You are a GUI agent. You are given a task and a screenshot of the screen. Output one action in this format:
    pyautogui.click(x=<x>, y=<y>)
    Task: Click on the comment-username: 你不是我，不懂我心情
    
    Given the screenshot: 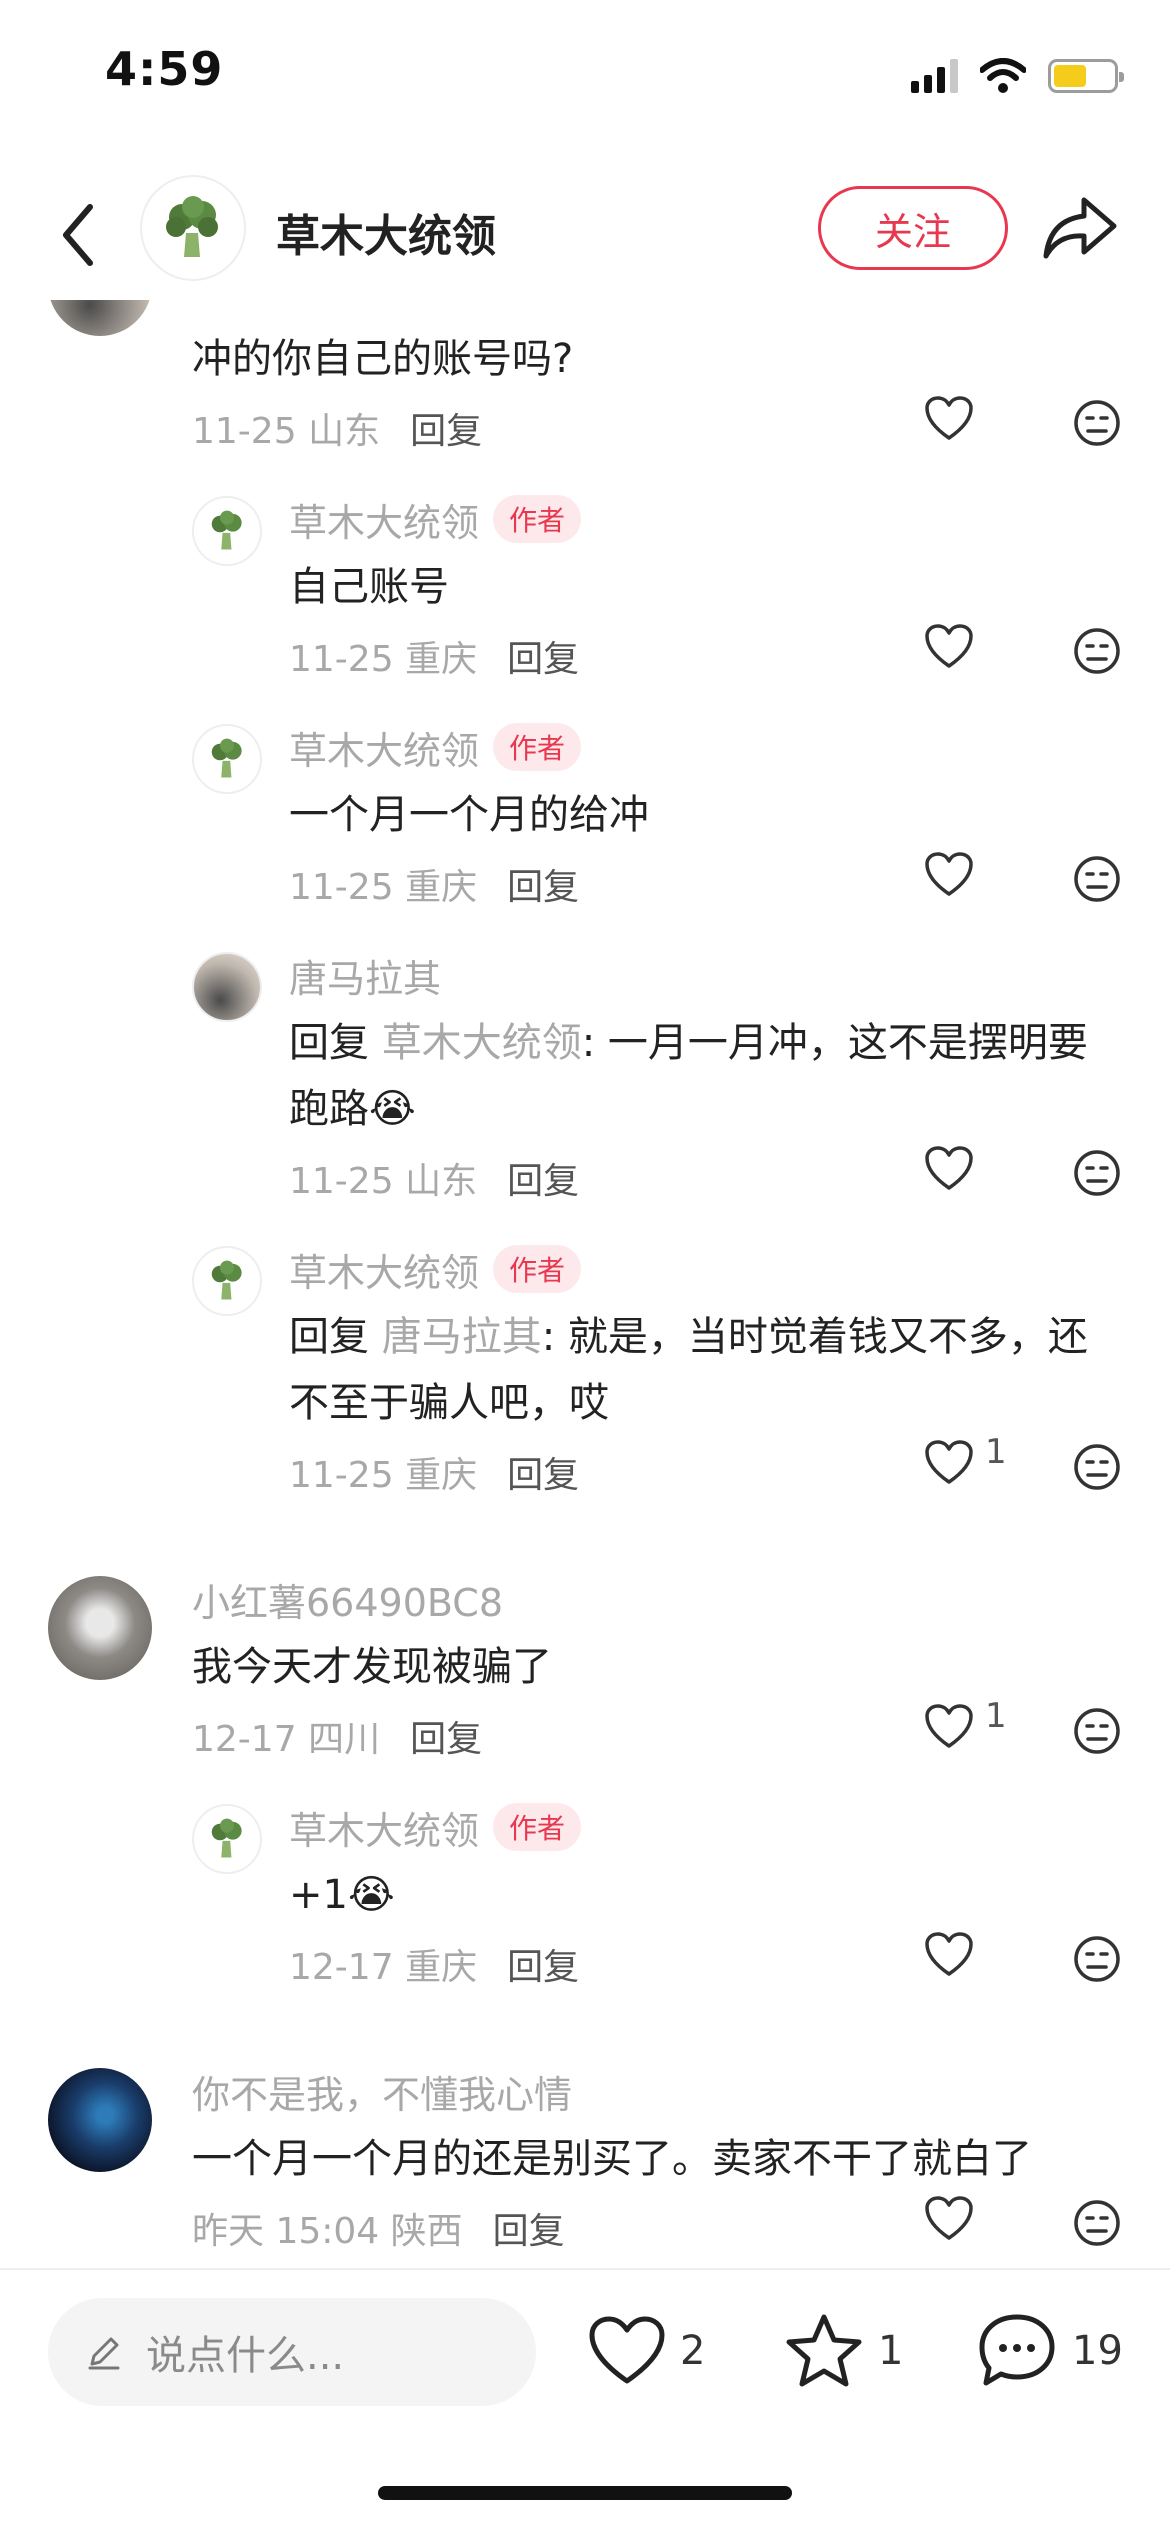 What is the action you would take?
    pyautogui.click(x=382, y=2091)
    